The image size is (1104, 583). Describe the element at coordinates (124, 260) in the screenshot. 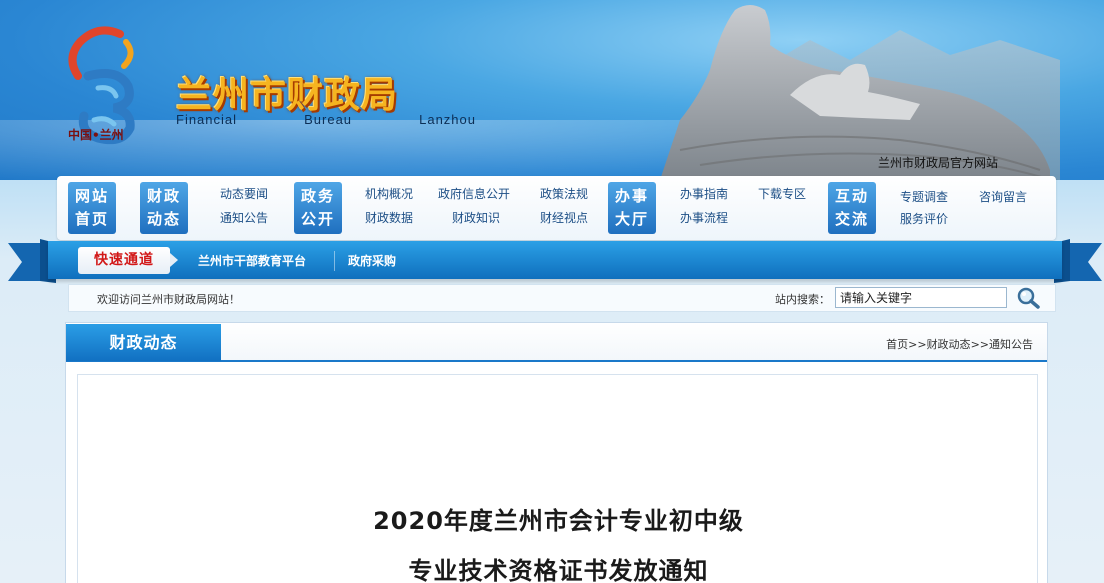

I see `quick-channel-label: 快速通道` at that location.